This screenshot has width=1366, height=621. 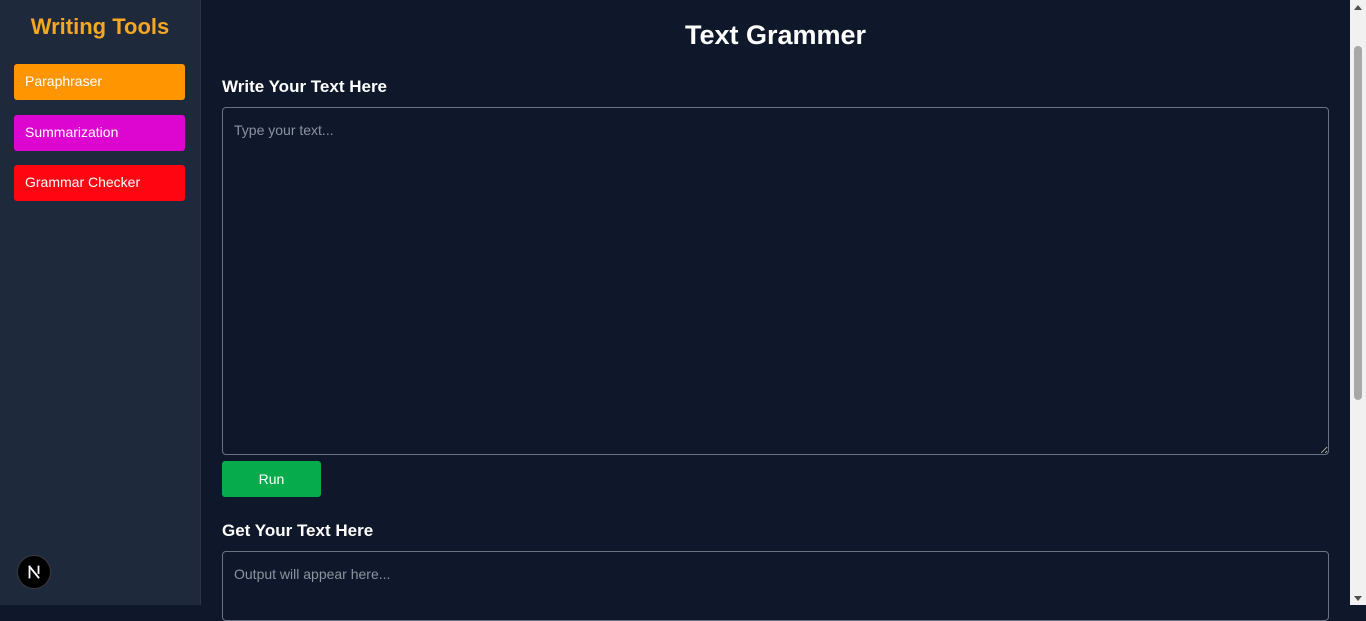 I want to click on scrollbar-thumb, so click(x=1358, y=223).